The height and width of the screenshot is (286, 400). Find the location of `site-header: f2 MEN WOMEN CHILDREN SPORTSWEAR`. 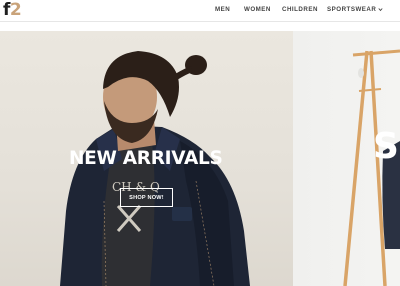

site-header: f2 MEN WOMEN CHILDREN SPORTSWEAR is located at coordinates (200, 10).